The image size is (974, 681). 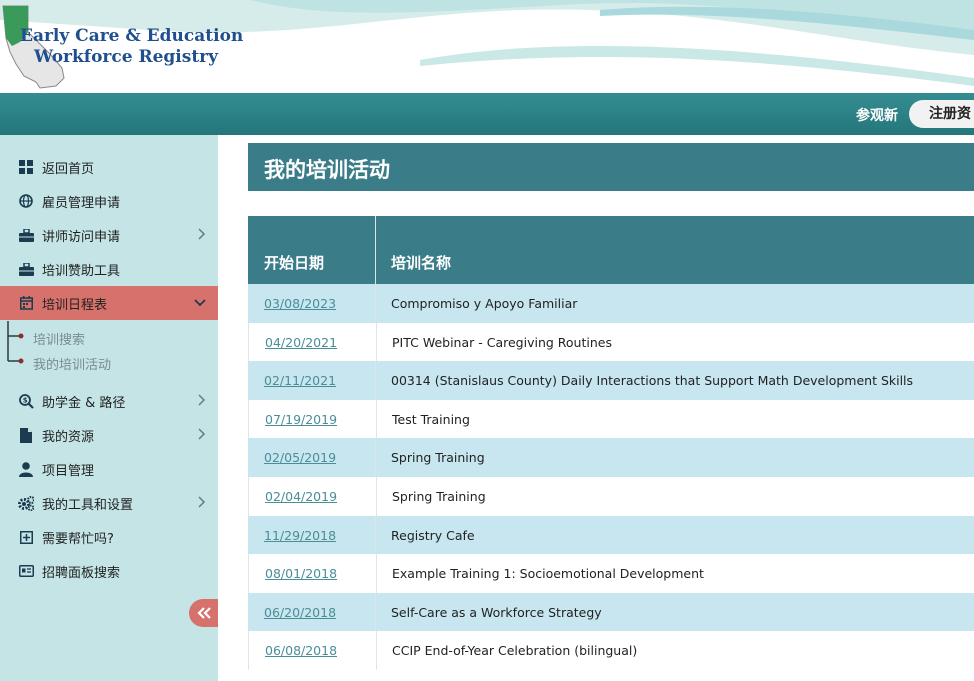 What do you see at coordinates (294, 262) in the screenshot?
I see `column-header-start-date: 开始日期` at bounding box center [294, 262].